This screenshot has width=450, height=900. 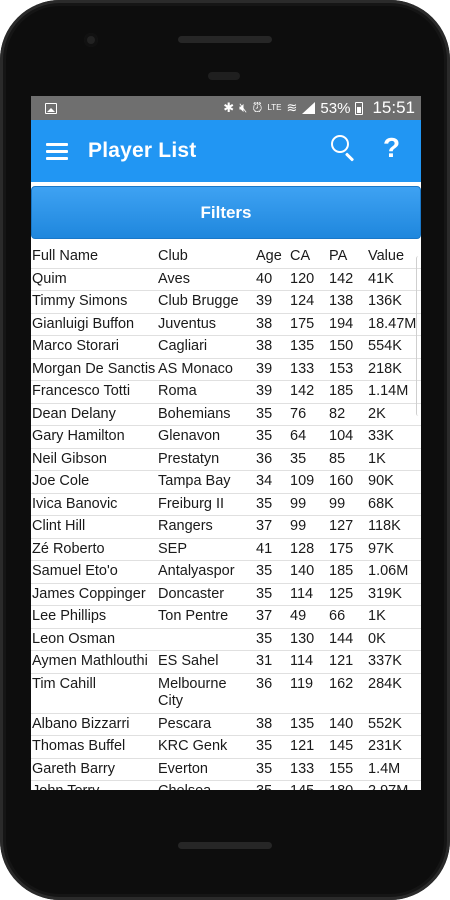 I want to click on table-row: Dean Delany Bohemians 35 76 82 2K, so click(x=226, y=414).